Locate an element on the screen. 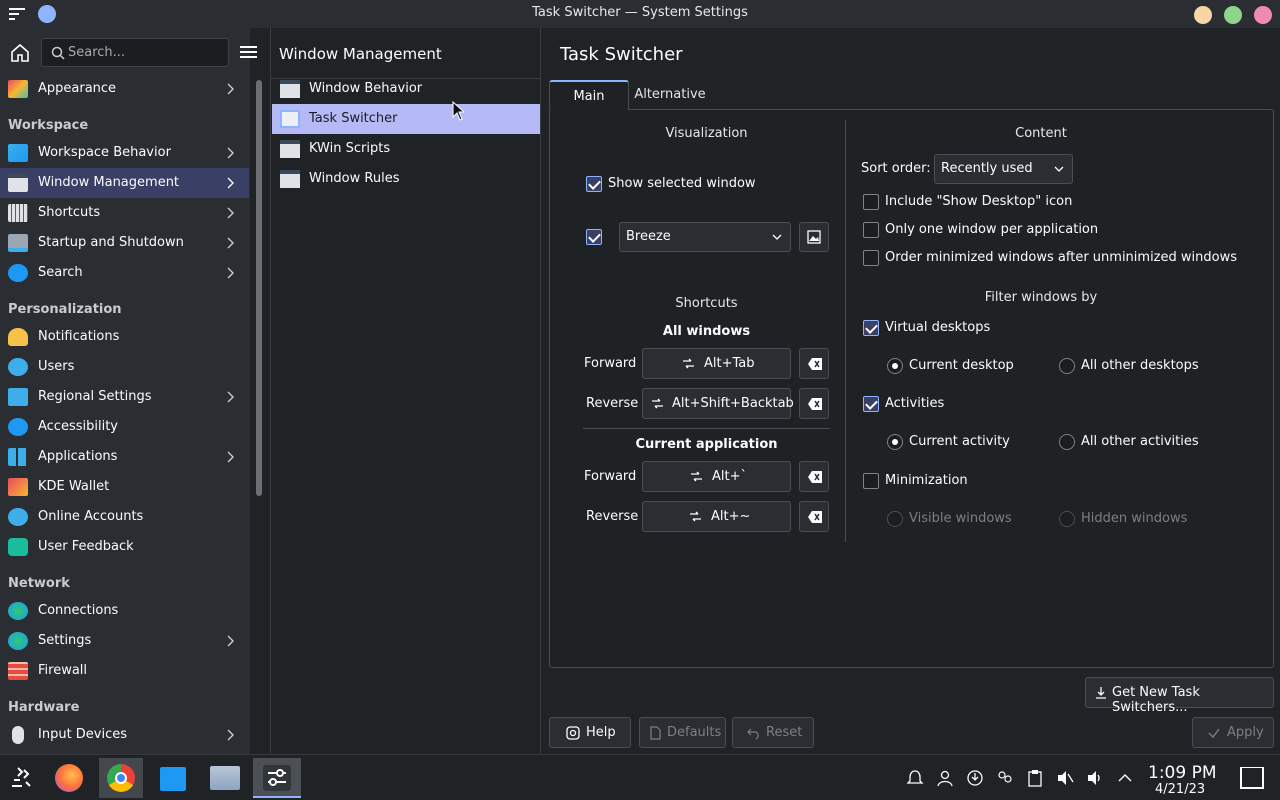  chevron-down-icon is located at coordinates (1059, 169).